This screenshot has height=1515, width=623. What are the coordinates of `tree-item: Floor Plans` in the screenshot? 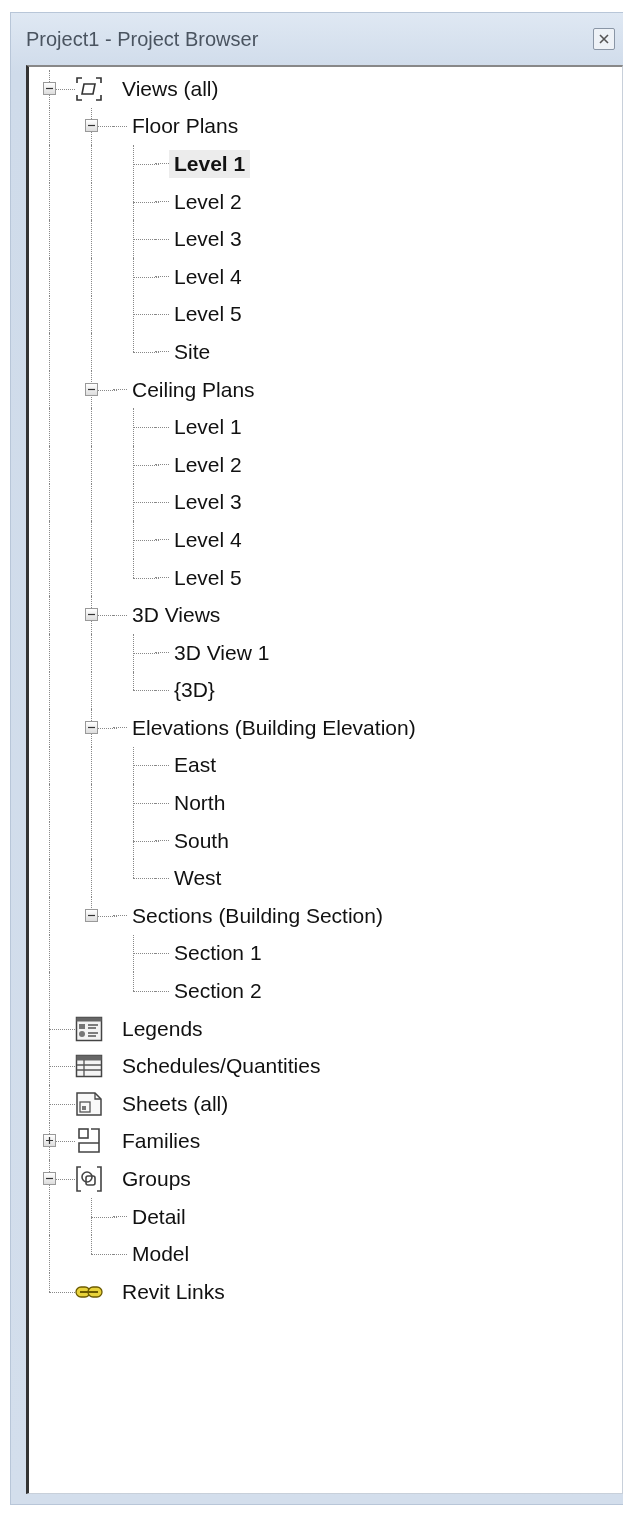 It's located at (185, 126).